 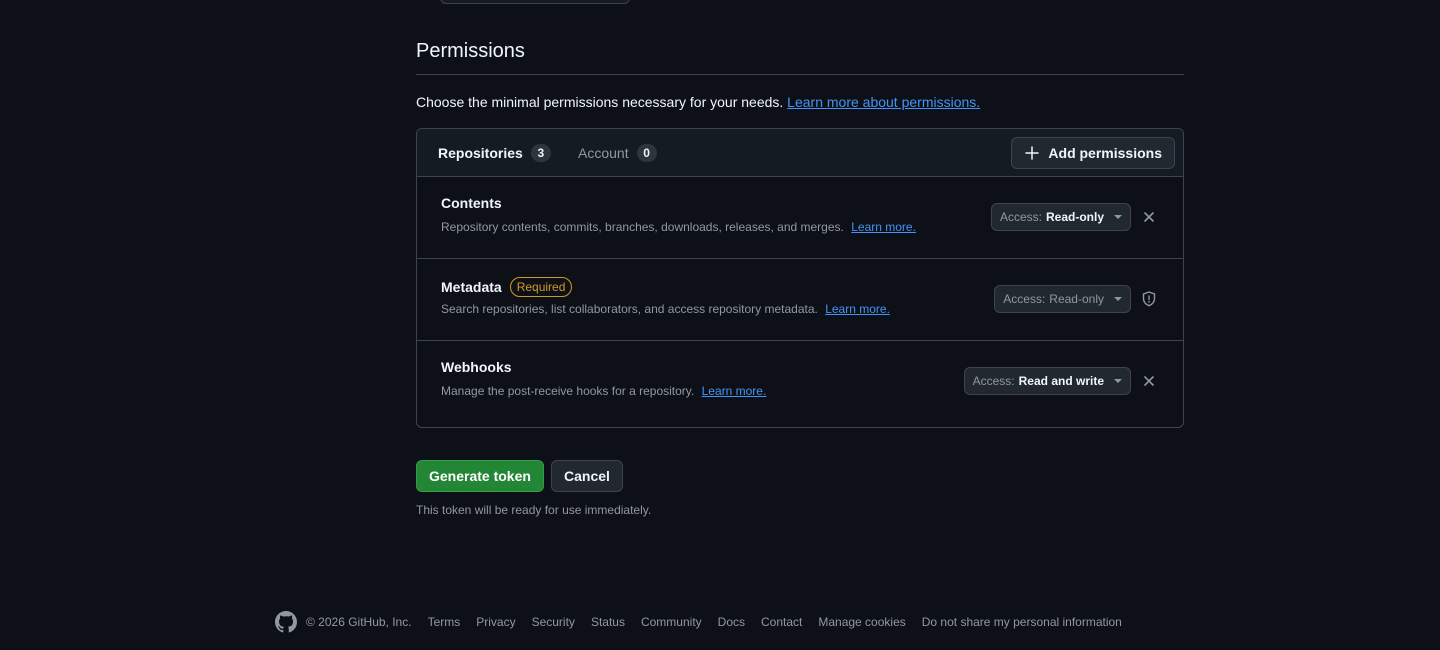 What do you see at coordinates (1105, 153) in the screenshot?
I see `add-permissions-label: Add permissions` at bounding box center [1105, 153].